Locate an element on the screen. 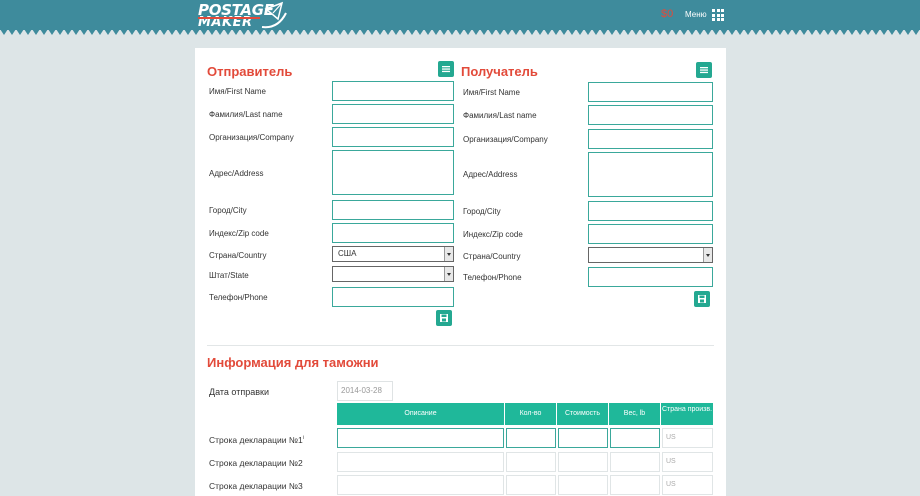  sender-zip-label: Индекс/Zip code is located at coordinates (239, 233).